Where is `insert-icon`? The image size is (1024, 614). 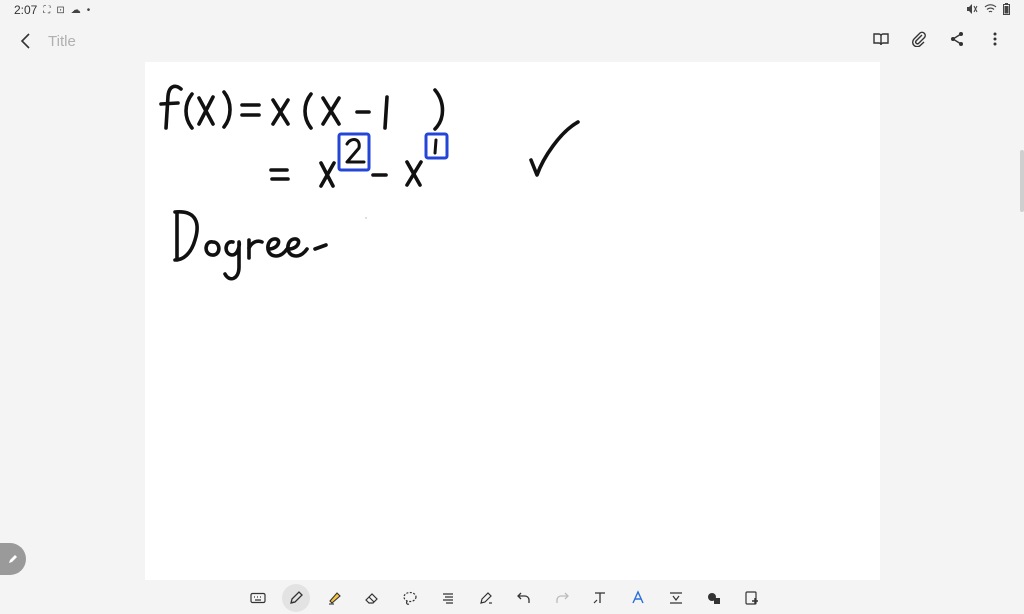
insert-icon is located at coordinates (751, 598).